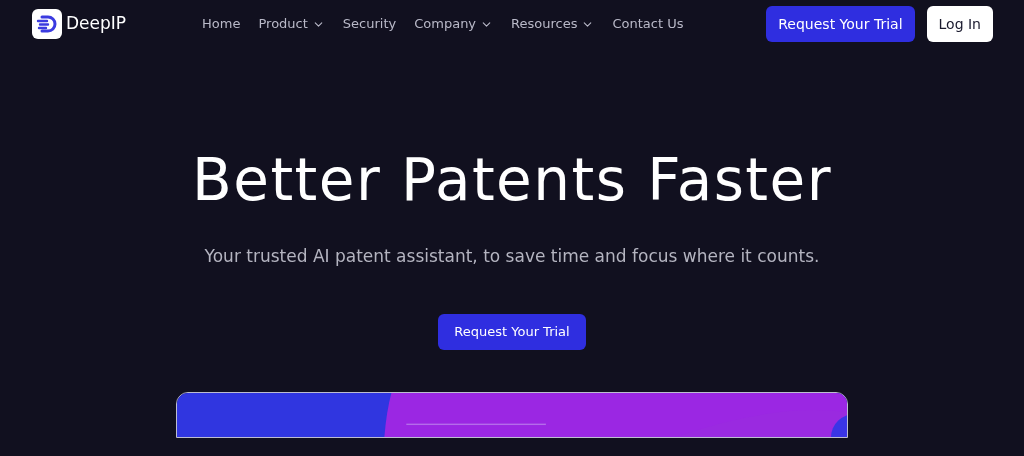  What do you see at coordinates (221, 24) in the screenshot?
I see `nav-link: Home` at bounding box center [221, 24].